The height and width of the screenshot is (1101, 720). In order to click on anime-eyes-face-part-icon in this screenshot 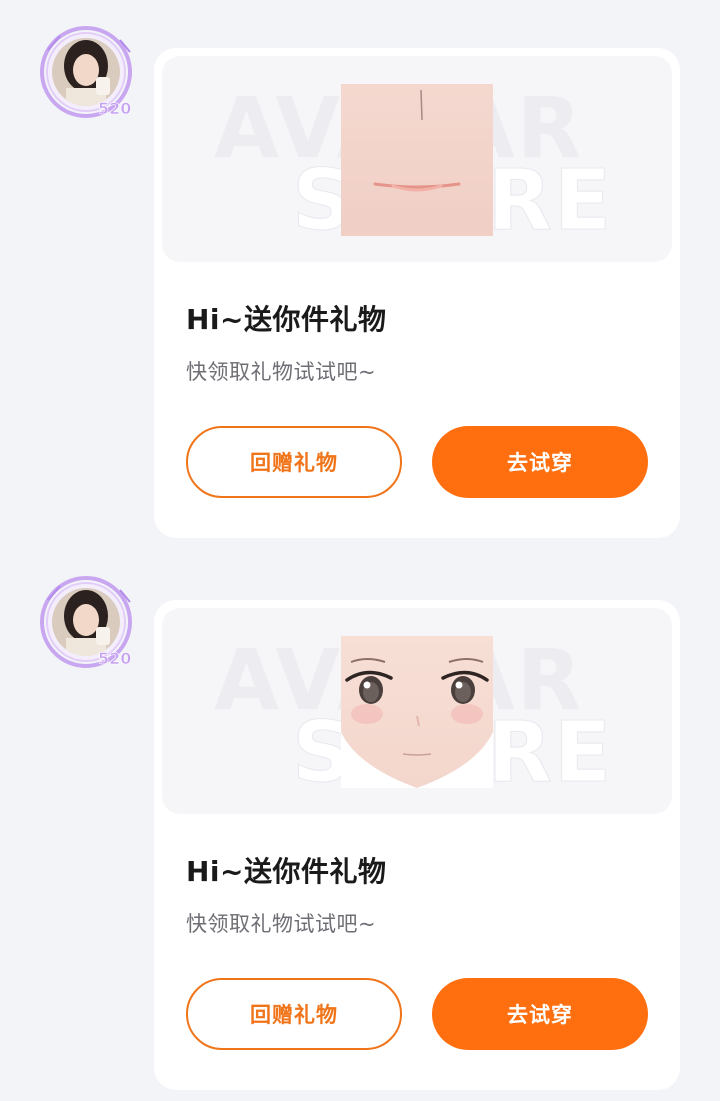, I will do `click(417, 712)`.